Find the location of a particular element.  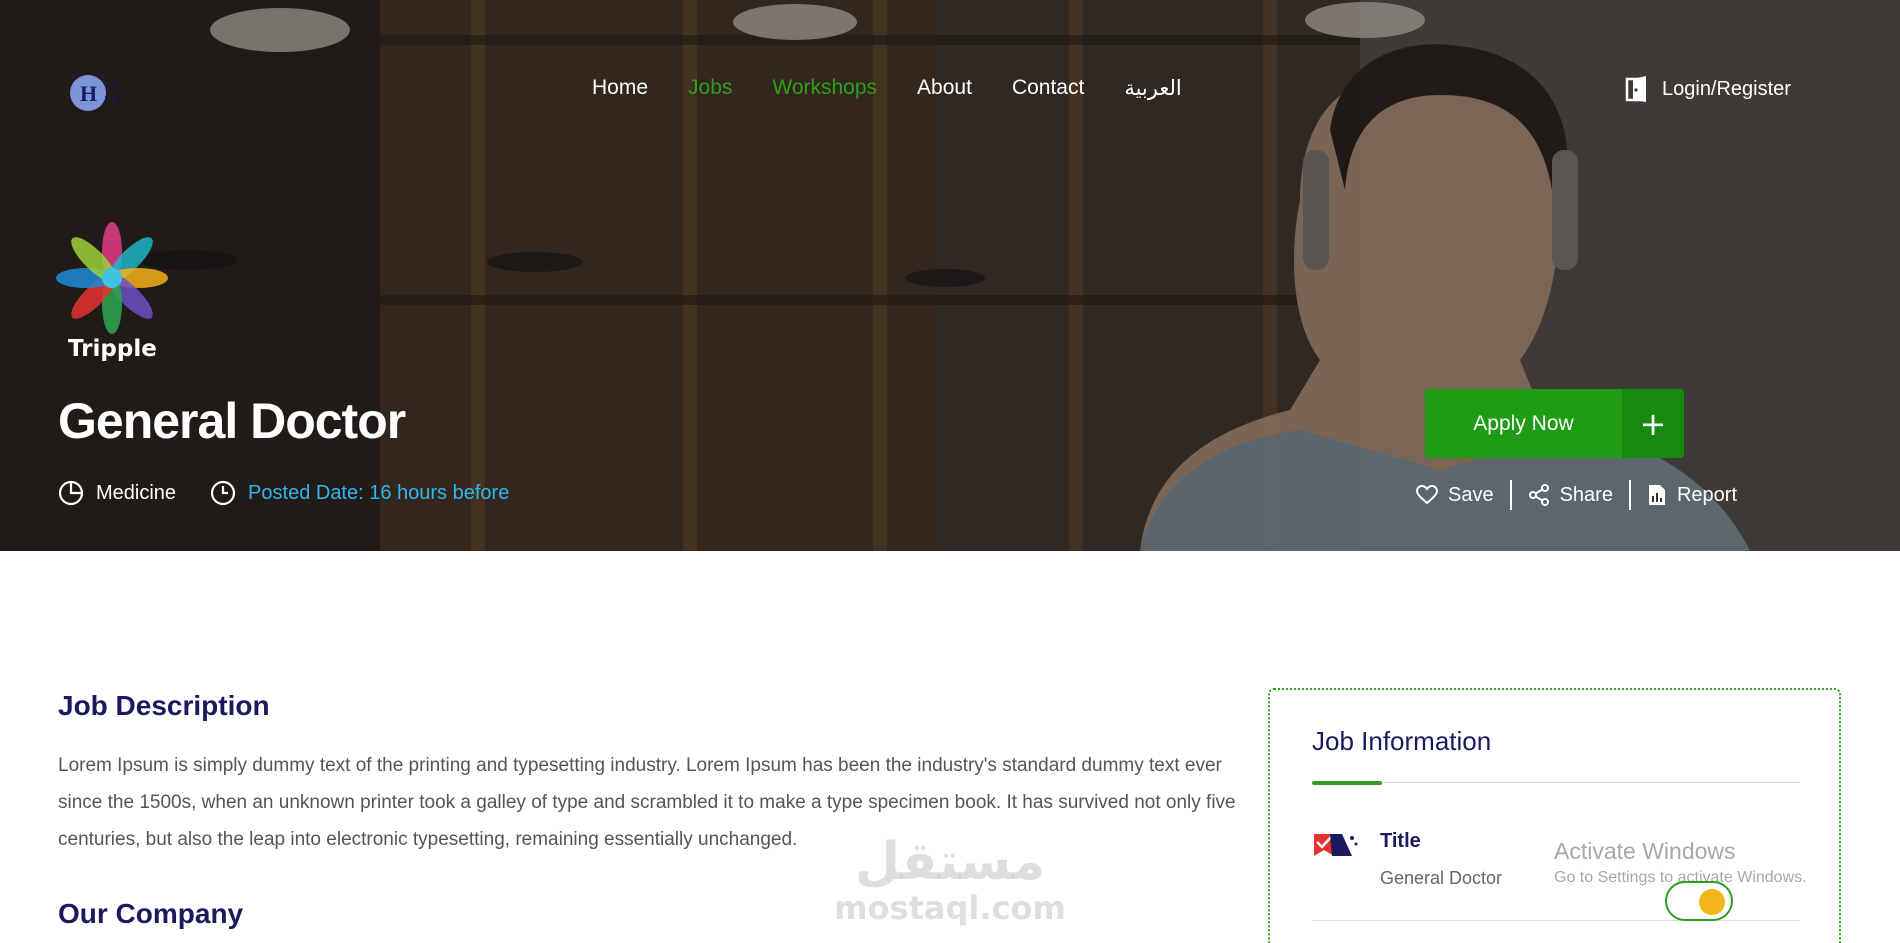

svg-text: H is located at coordinates (88, 93).